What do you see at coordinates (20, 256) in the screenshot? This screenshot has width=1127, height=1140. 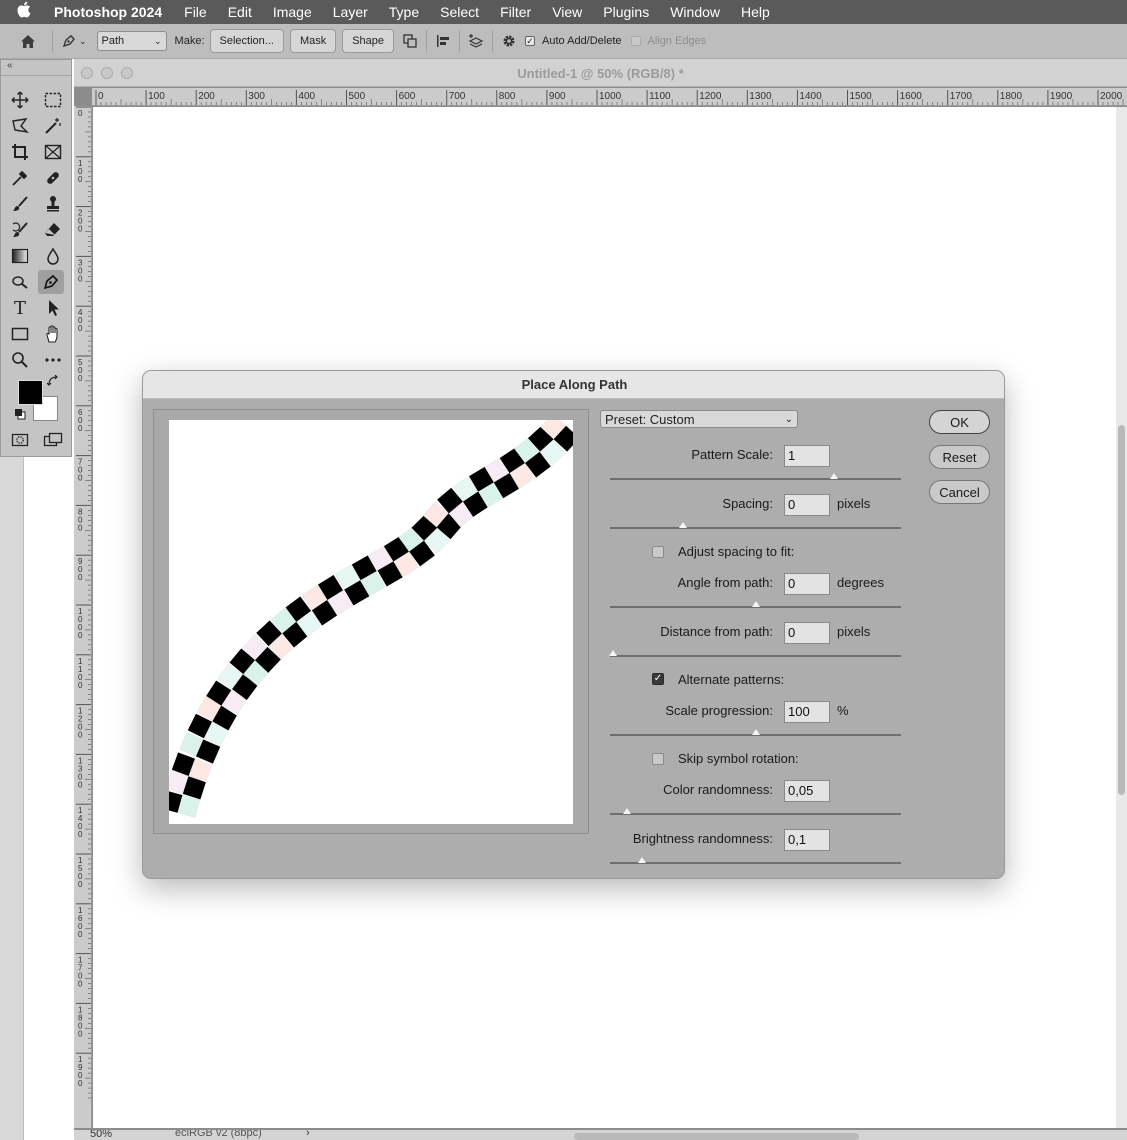 I see `gradient-icon` at bounding box center [20, 256].